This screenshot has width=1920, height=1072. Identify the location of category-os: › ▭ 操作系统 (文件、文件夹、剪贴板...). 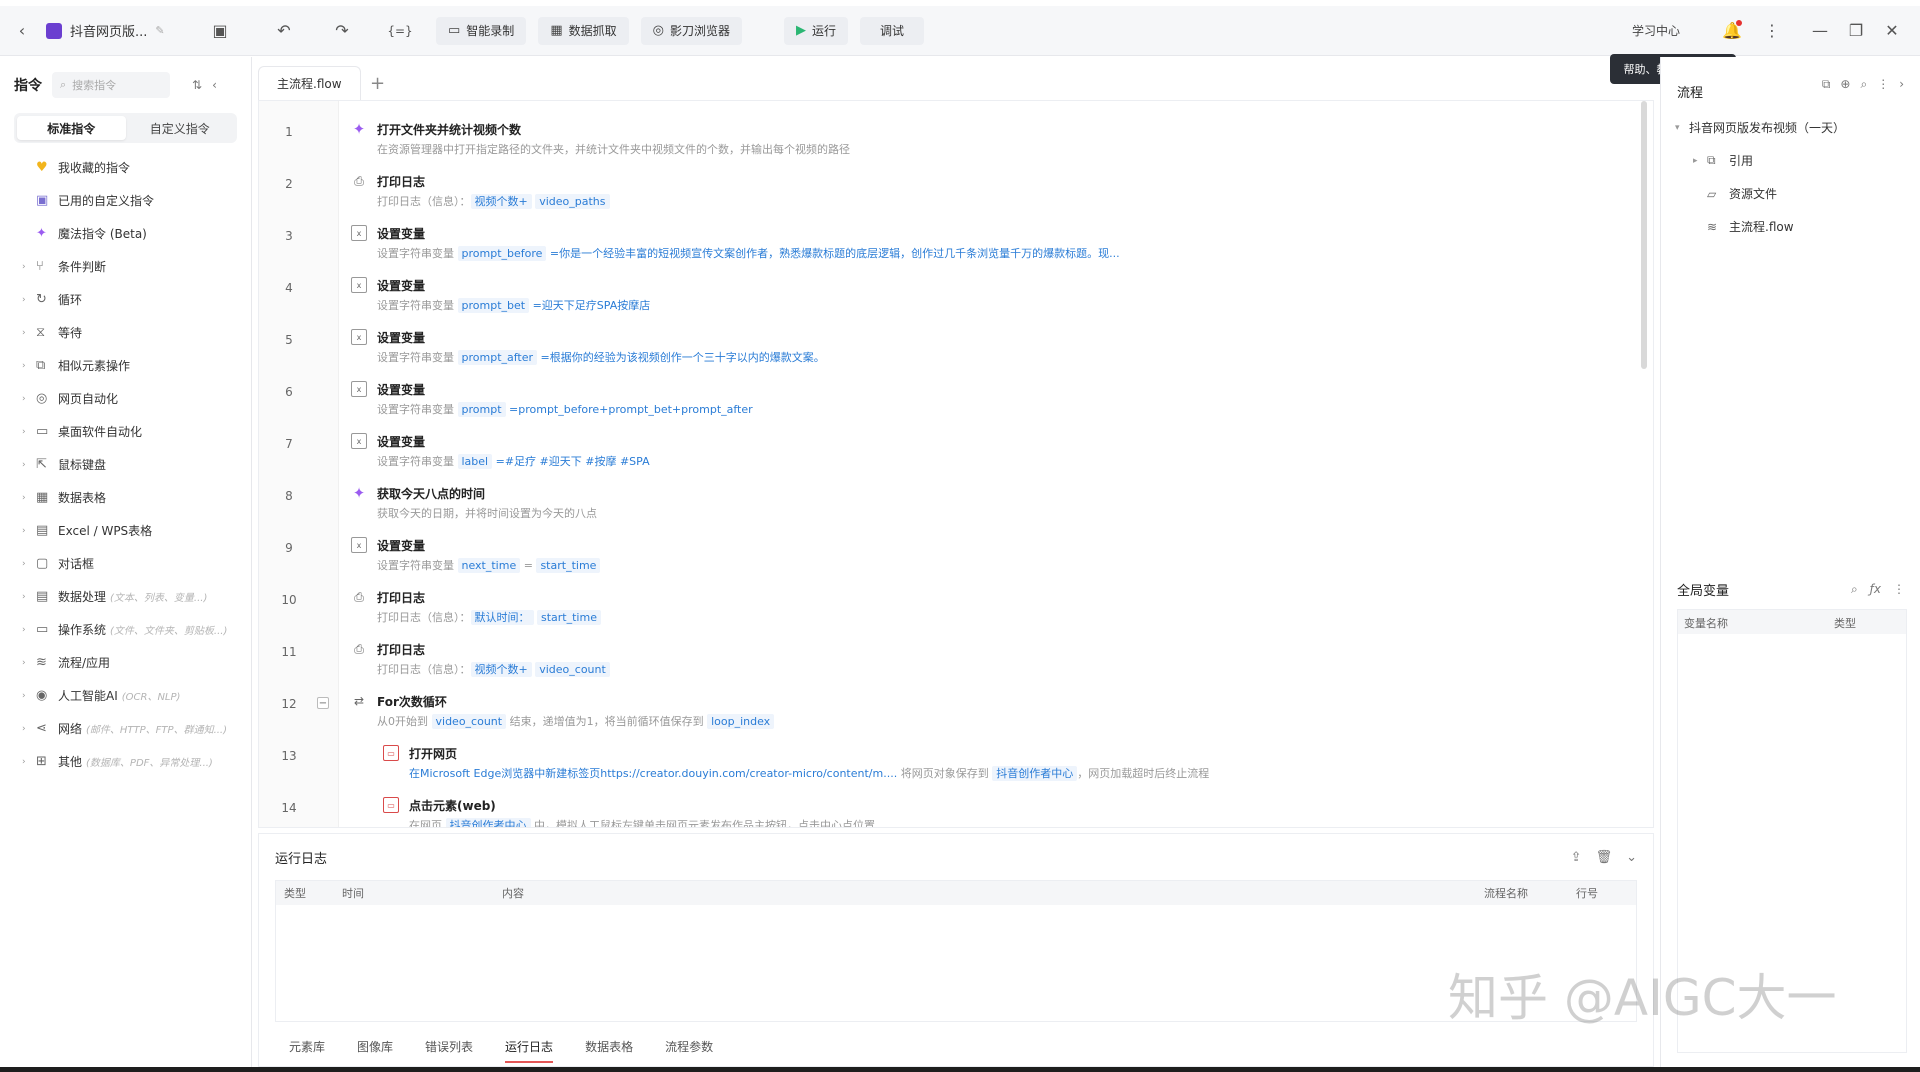
(125, 629).